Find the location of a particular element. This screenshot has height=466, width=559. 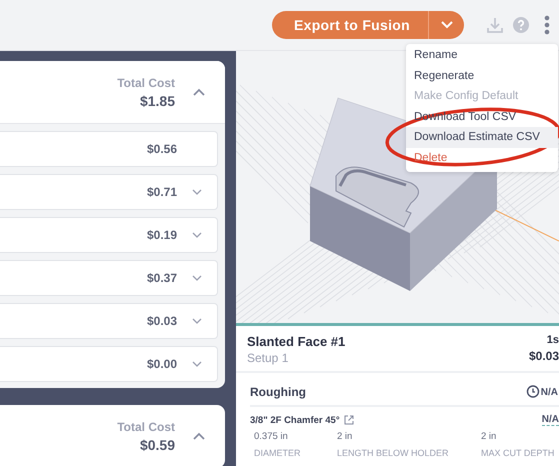

total-cost-value: $1.85 is located at coordinates (157, 100).